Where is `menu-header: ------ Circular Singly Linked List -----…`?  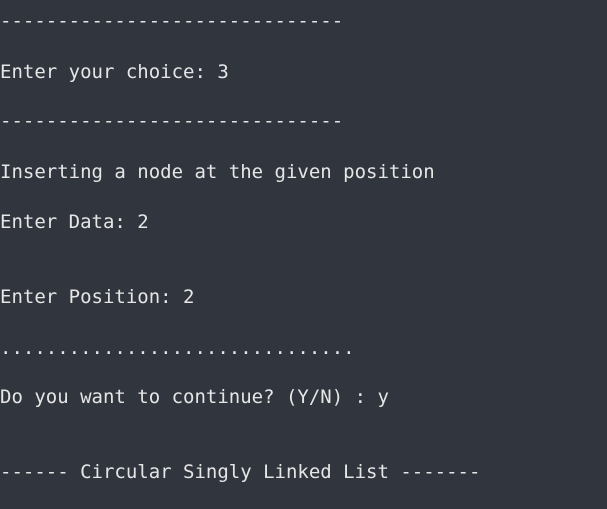
menu-header: ------ Circular Singly Linked List -----… is located at coordinates (240, 472).